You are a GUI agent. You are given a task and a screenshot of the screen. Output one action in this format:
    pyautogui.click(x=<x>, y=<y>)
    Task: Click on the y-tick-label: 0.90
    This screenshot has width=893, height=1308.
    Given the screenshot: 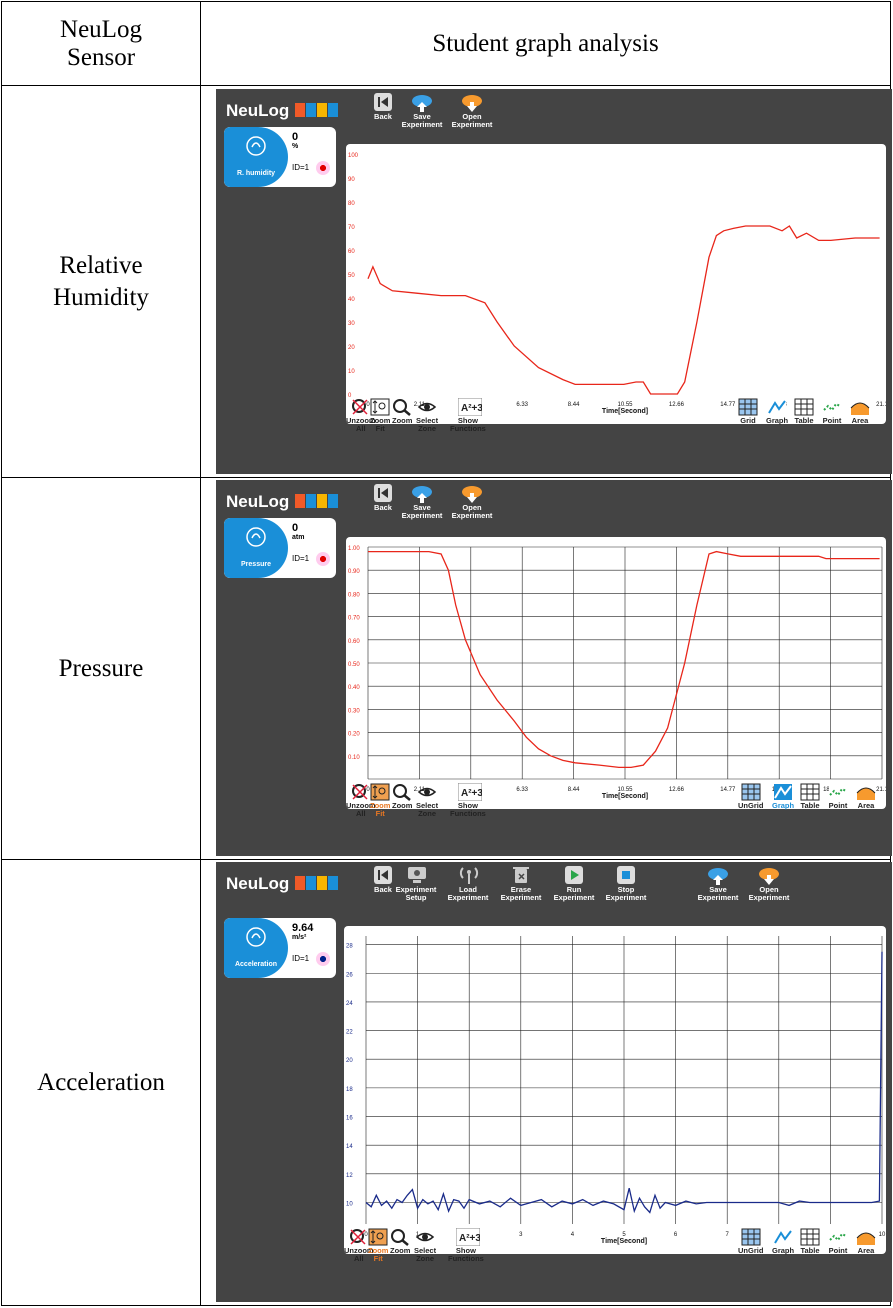 What is the action you would take?
    pyautogui.click(x=354, y=572)
    